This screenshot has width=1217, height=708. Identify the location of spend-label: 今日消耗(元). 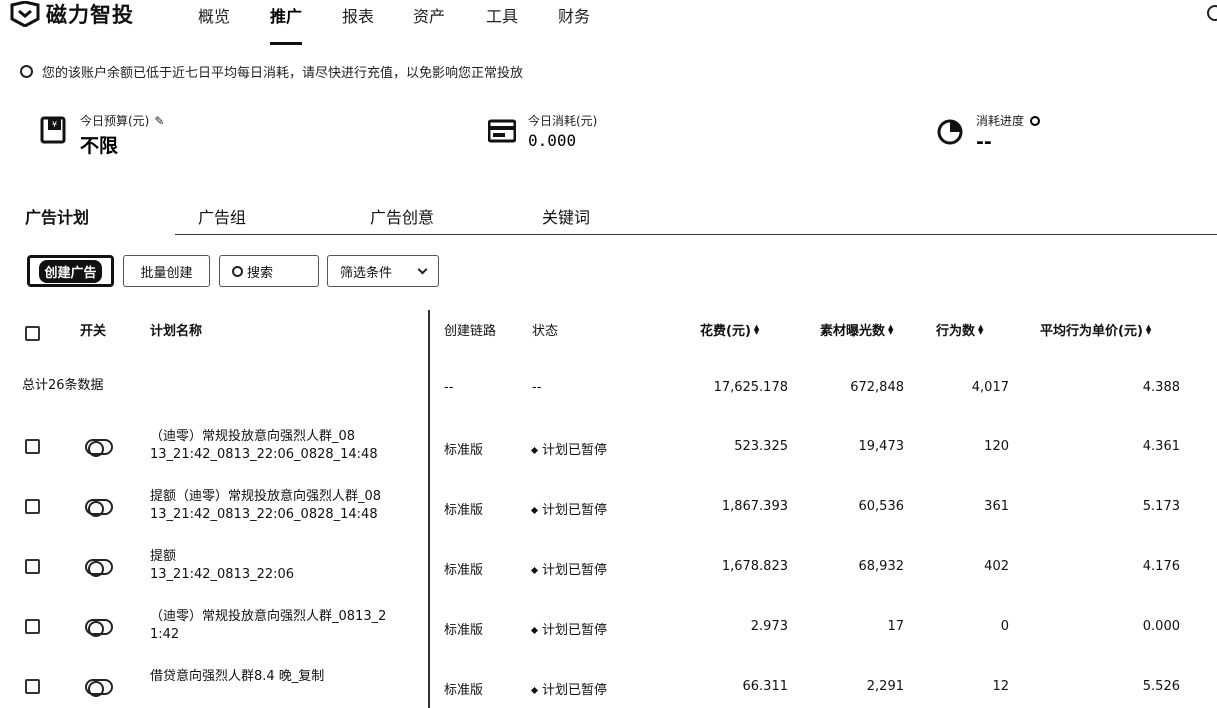
(563, 121).